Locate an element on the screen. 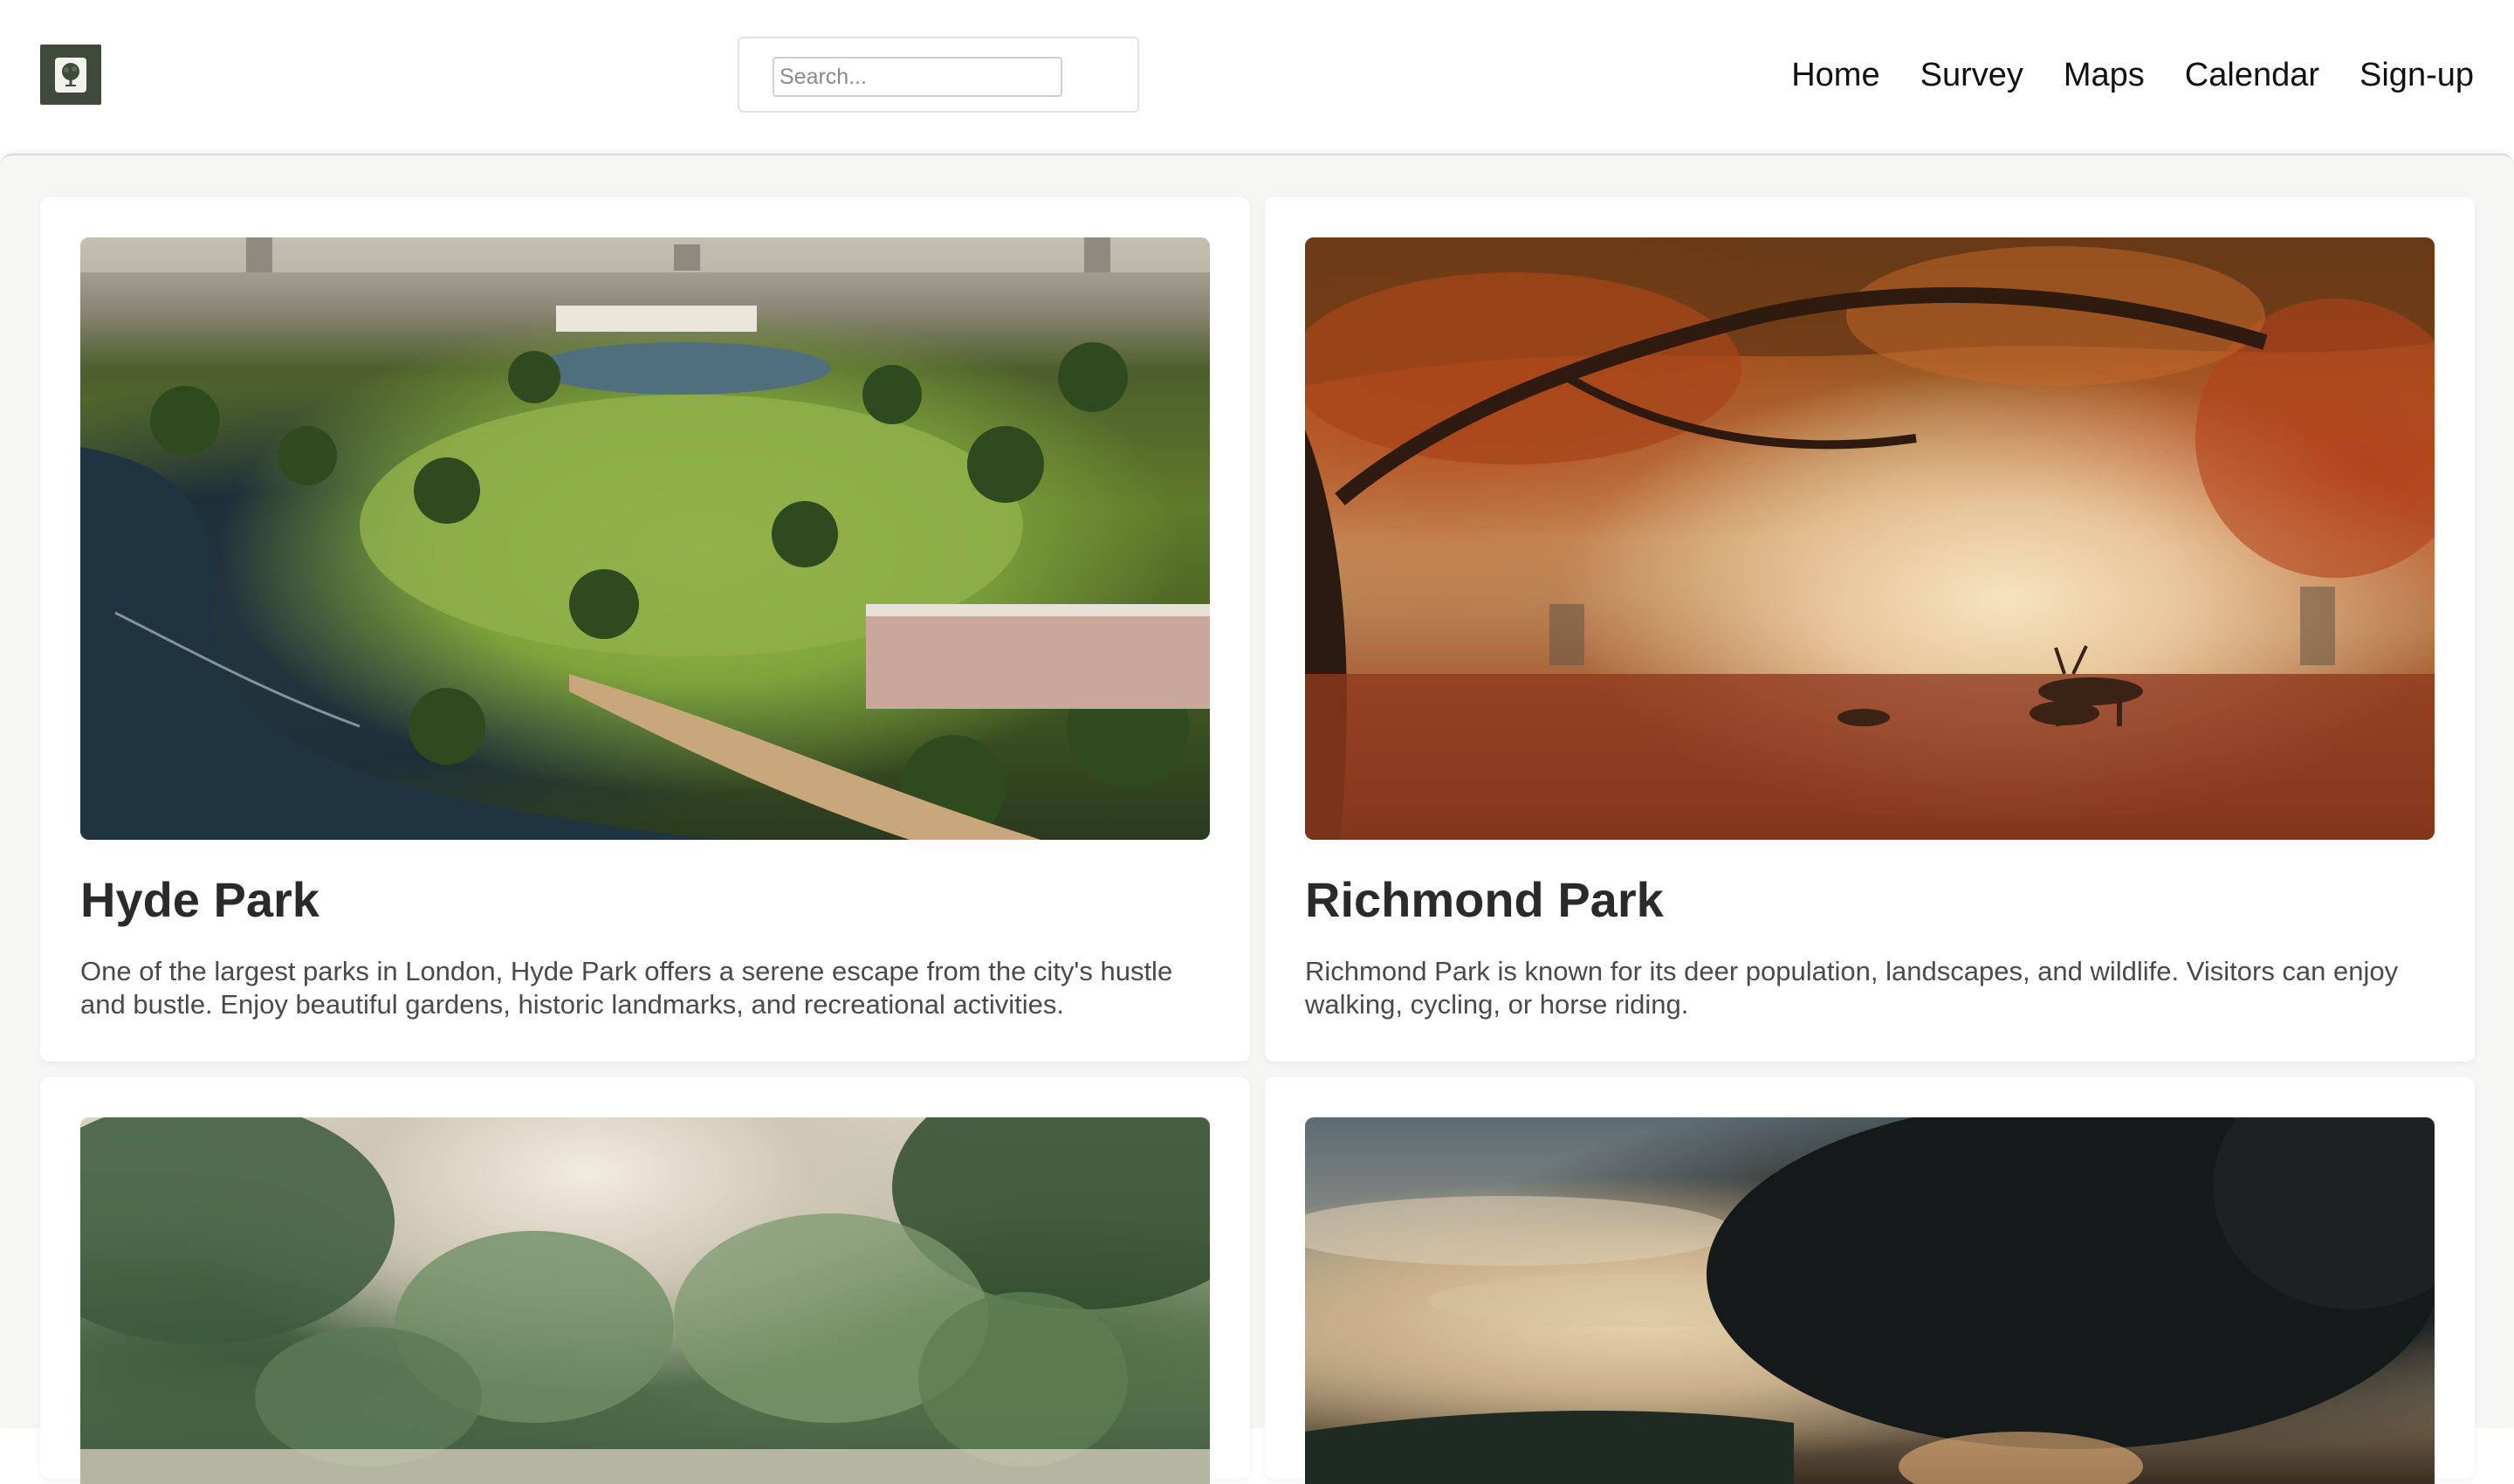 The height and width of the screenshot is (1484, 2514). park-title: Richmond Park is located at coordinates (1484, 900).